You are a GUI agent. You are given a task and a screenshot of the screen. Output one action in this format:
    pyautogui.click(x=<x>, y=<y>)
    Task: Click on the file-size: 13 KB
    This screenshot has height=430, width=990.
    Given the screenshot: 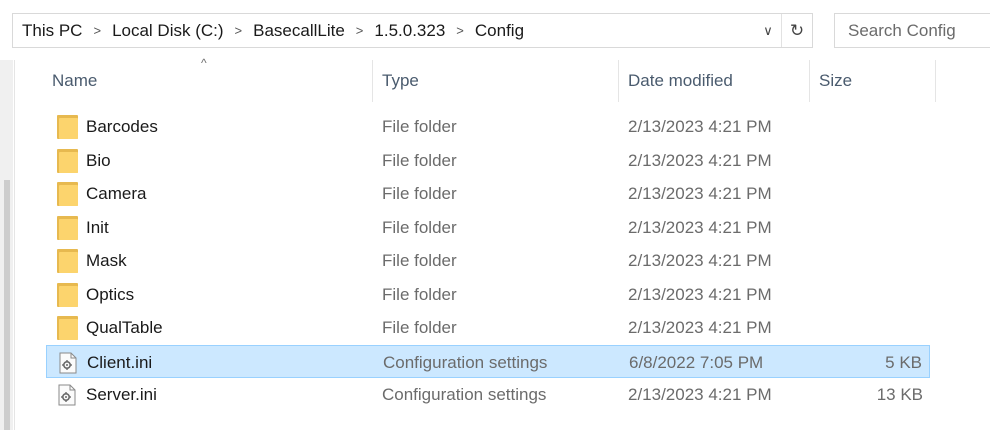 What is the action you would take?
    pyautogui.click(x=899, y=394)
    